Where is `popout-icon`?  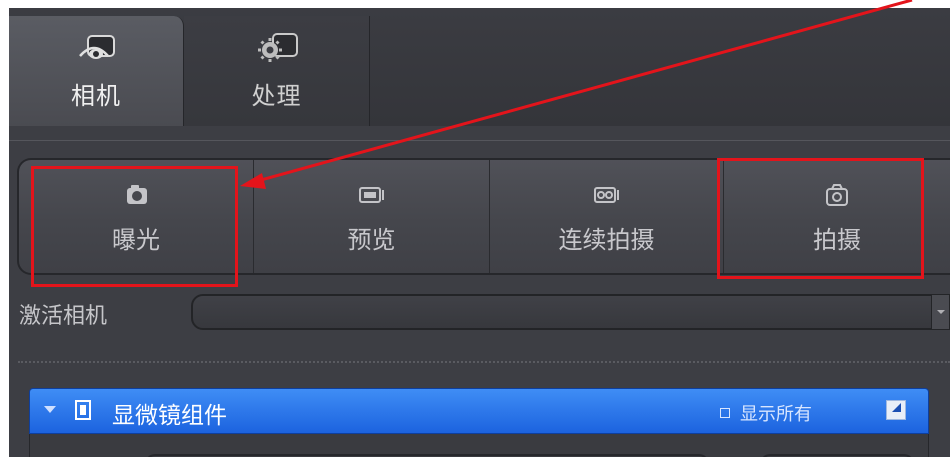
popout-icon is located at coordinates (896, 410).